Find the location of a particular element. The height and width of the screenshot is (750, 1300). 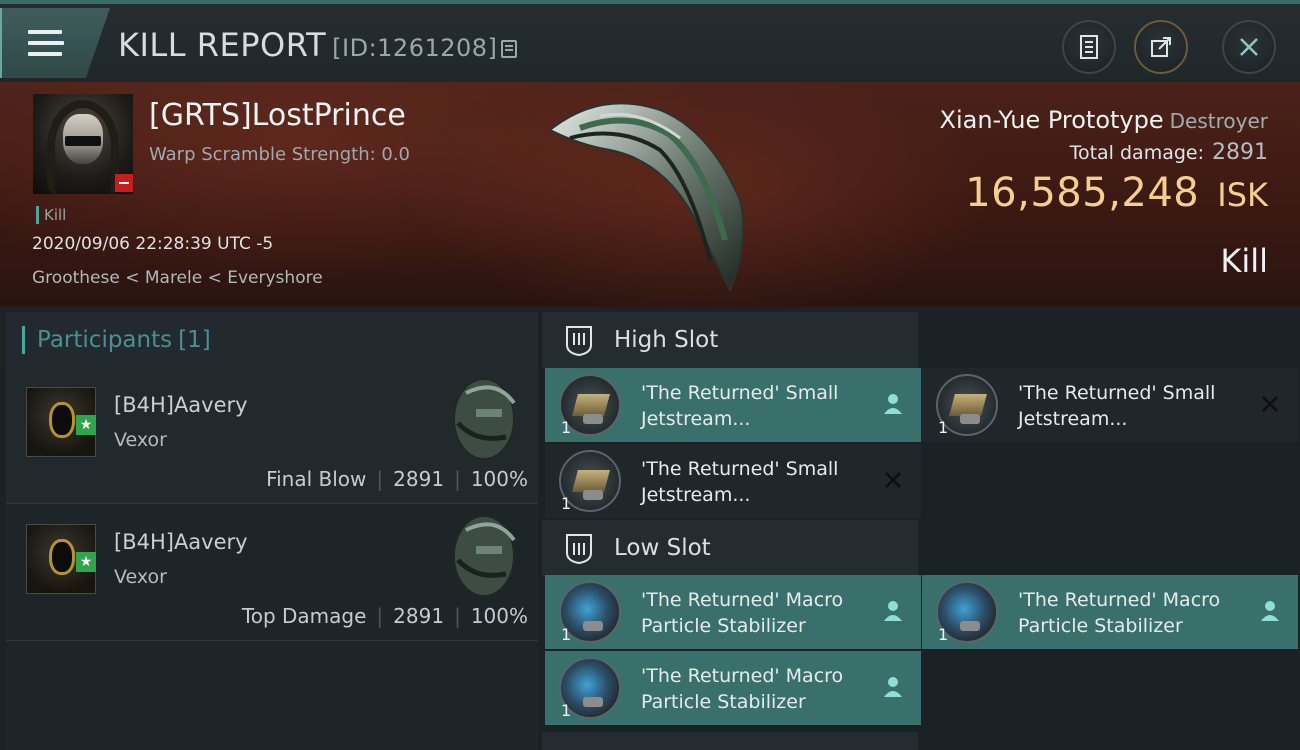

kill-timestamp: 2020/09/06 22:28:39 UTC -5 is located at coordinates (153, 244).